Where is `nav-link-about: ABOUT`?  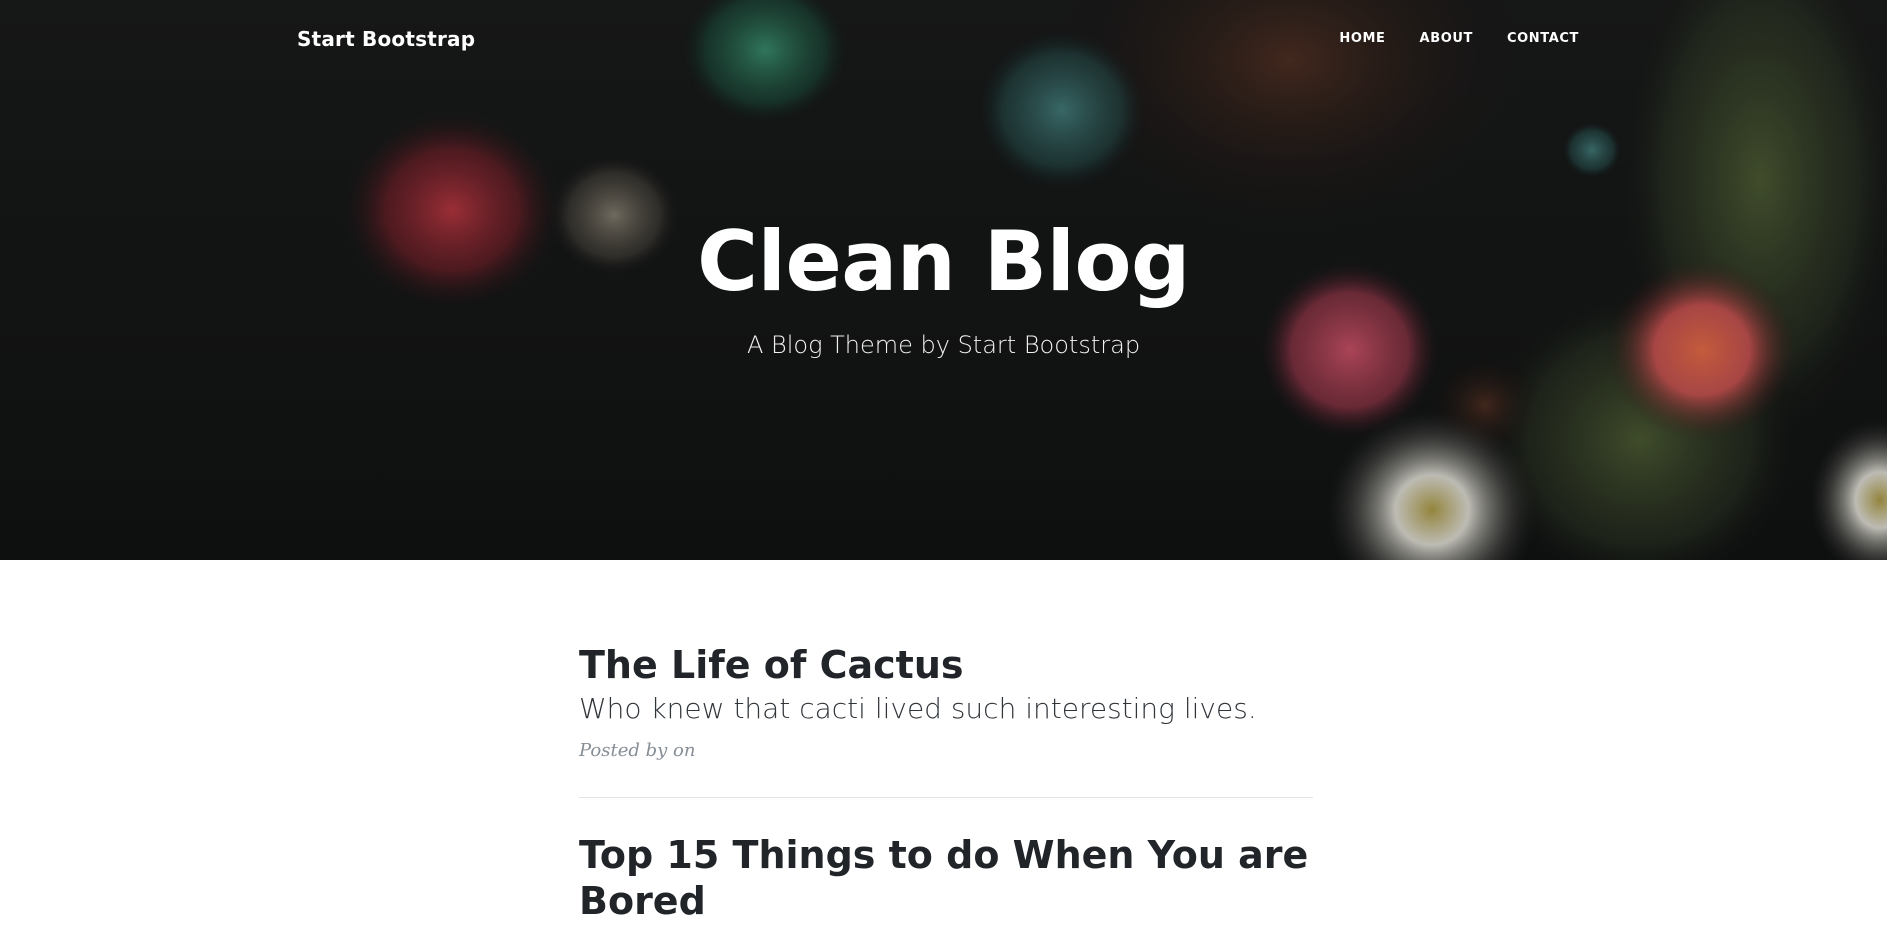
nav-link-about: ABOUT is located at coordinates (1446, 38).